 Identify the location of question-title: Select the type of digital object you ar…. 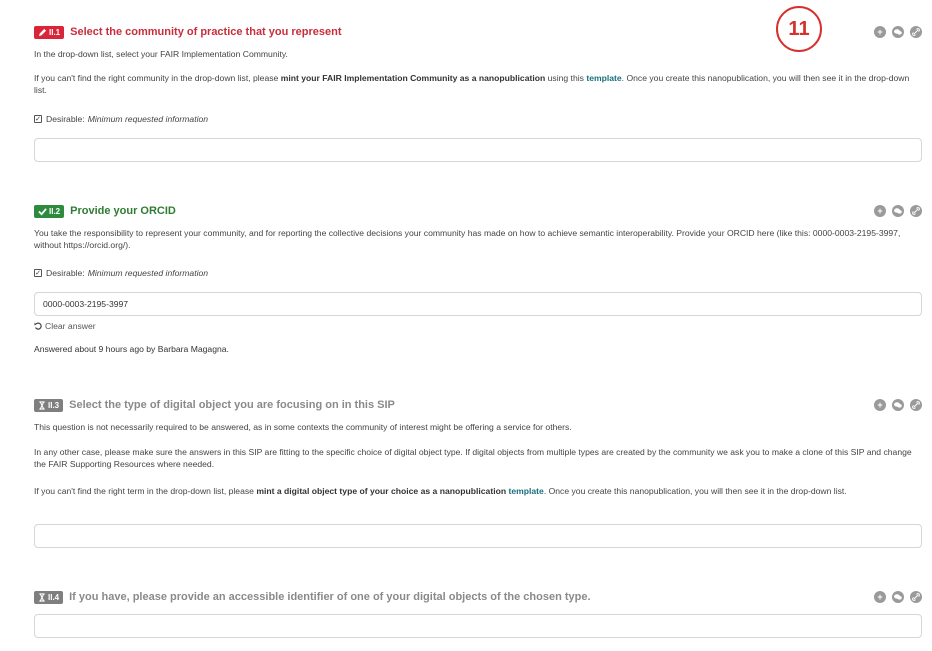
(232, 405).